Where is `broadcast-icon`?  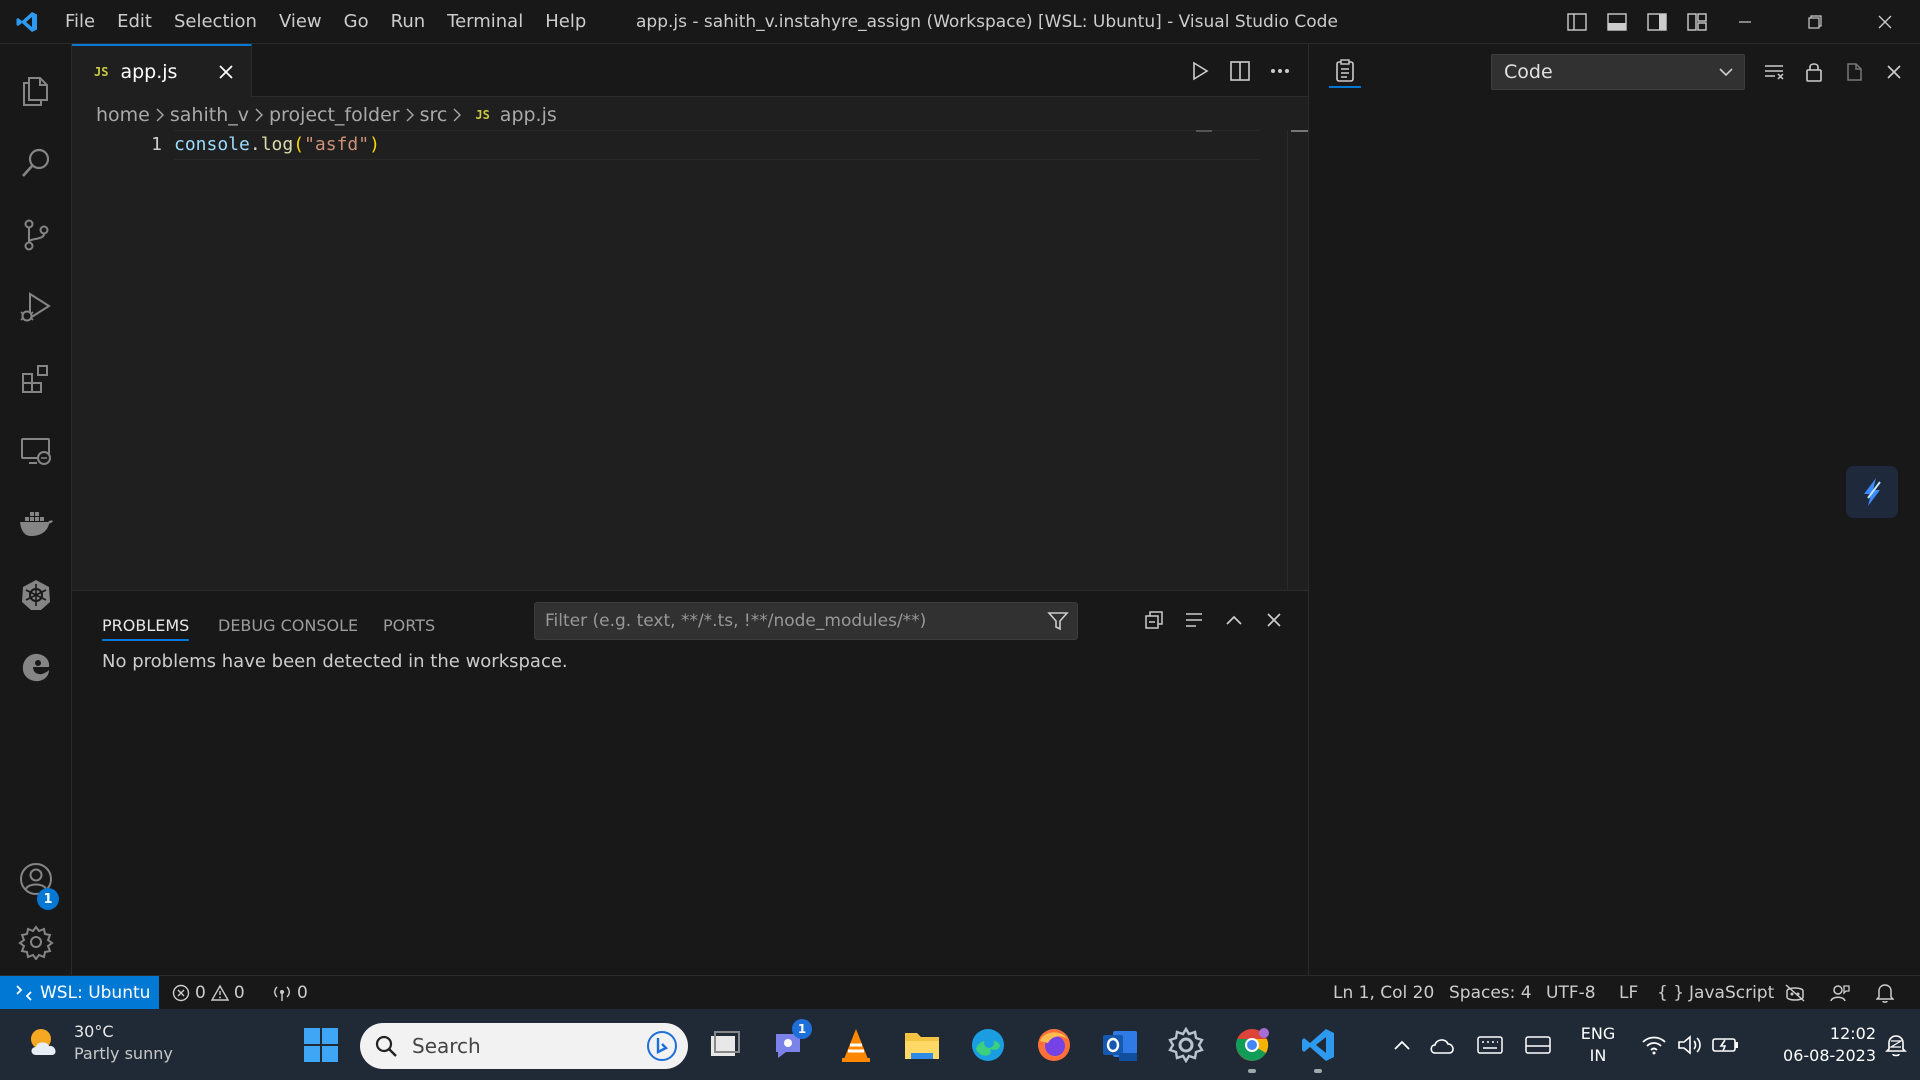 broadcast-icon is located at coordinates (282, 993).